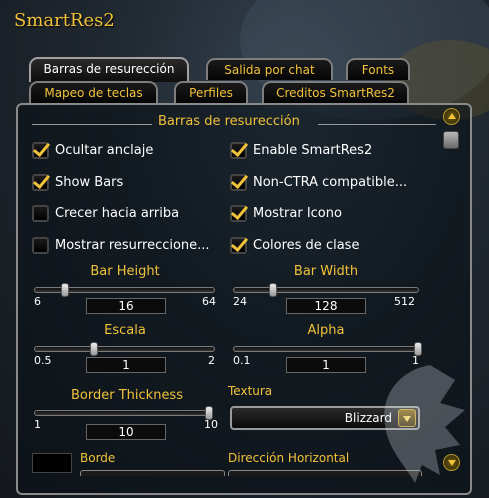 Image resolution: width=489 pixels, height=498 pixels. Describe the element at coordinates (93, 92) in the screenshot. I see `tab-mapeo-de-teclas: Mapeo de teclas` at that location.